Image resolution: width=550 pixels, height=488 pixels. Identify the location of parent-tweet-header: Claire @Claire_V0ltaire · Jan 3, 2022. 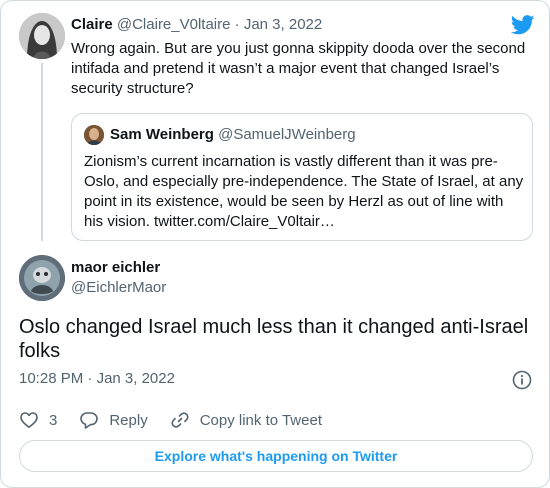
(196, 24).